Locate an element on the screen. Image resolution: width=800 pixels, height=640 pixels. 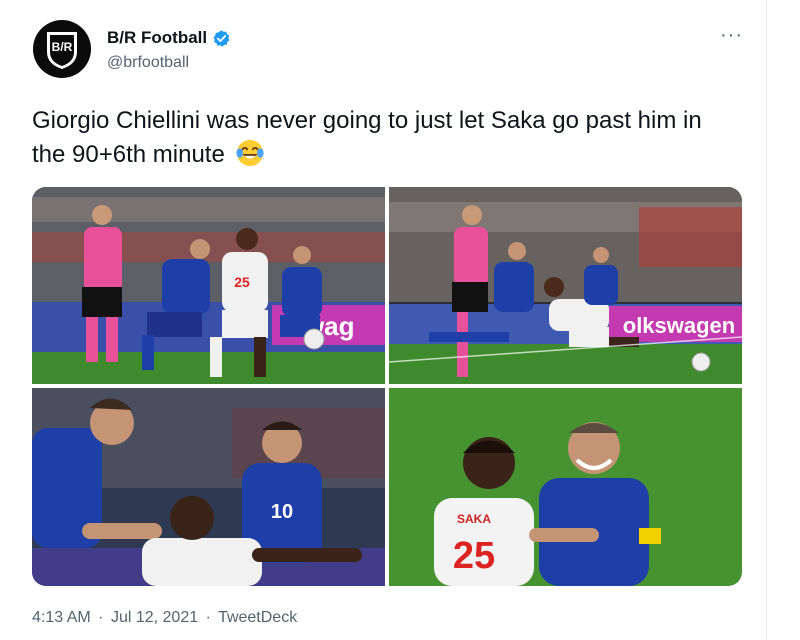
media-photo-2: olkswagen is located at coordinates (565, 285).